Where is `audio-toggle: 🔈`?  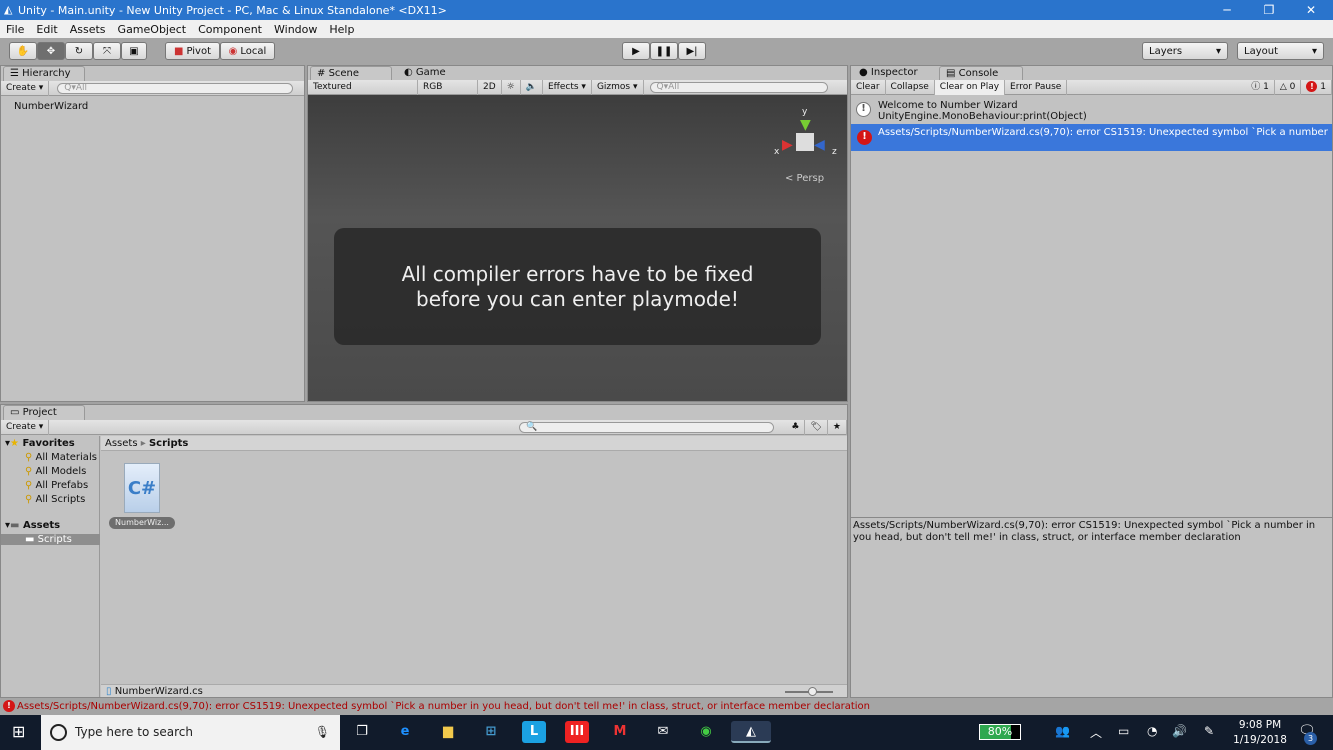 audio-toggle: 🔈 is located at coordinates (532, 87).